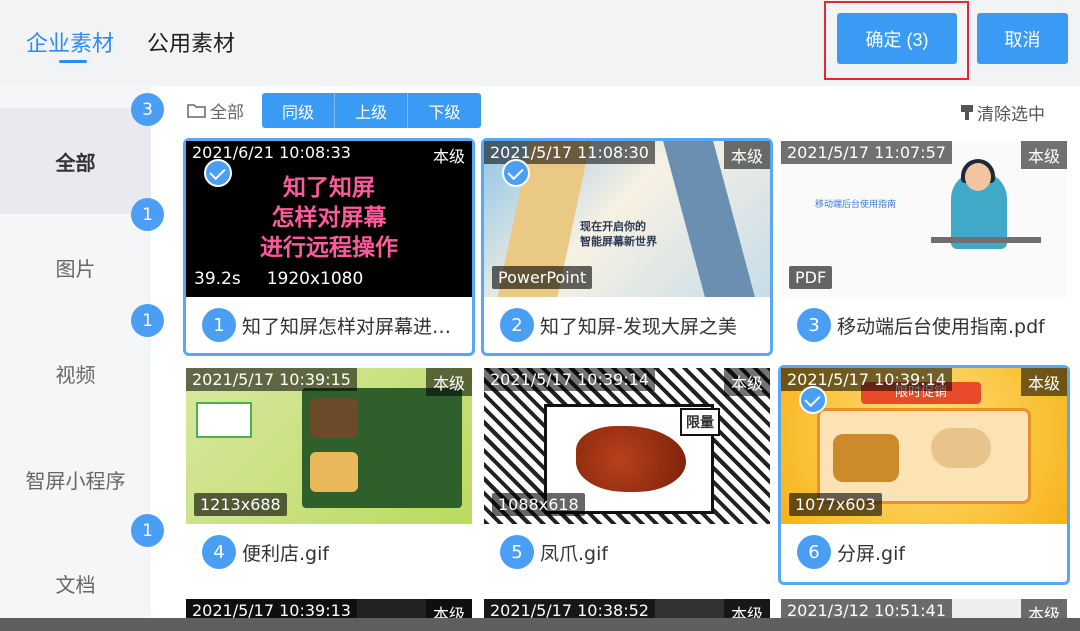 The width and height of the screenshot is (1080, 631). I want to click on card-title: 知了知屏怎样对屏幕进行远程操作, so click(352, 326).